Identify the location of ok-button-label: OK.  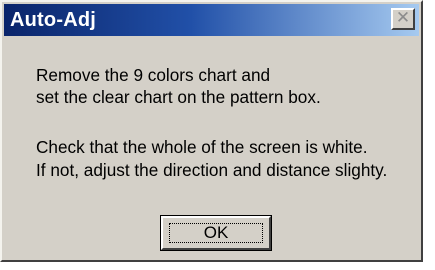
(216, 232).